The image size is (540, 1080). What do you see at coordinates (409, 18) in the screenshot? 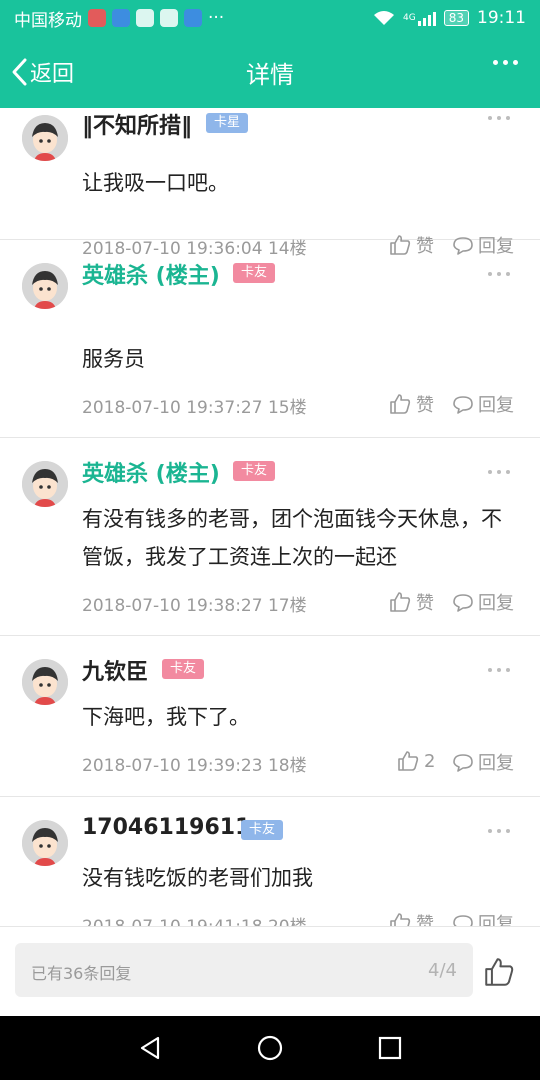
I see `network-type-label: 4G` at bounding box center [409, 18].